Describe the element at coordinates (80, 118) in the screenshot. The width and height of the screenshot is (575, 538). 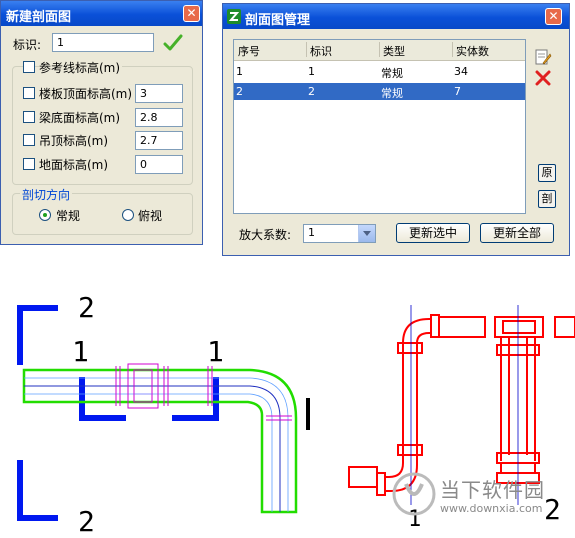
I see `beam-bottom-label: 梁底面标高(m)` at that location.